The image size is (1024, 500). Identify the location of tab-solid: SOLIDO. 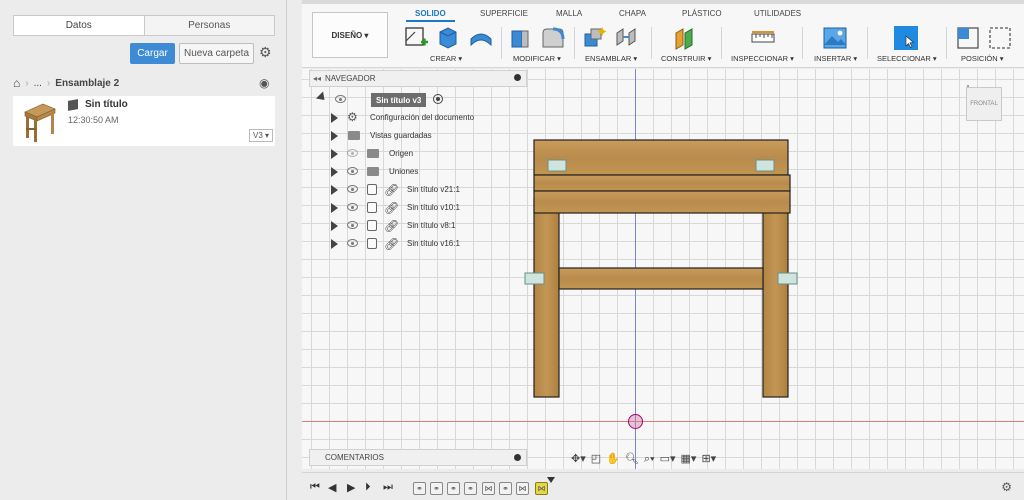
(430, 13).